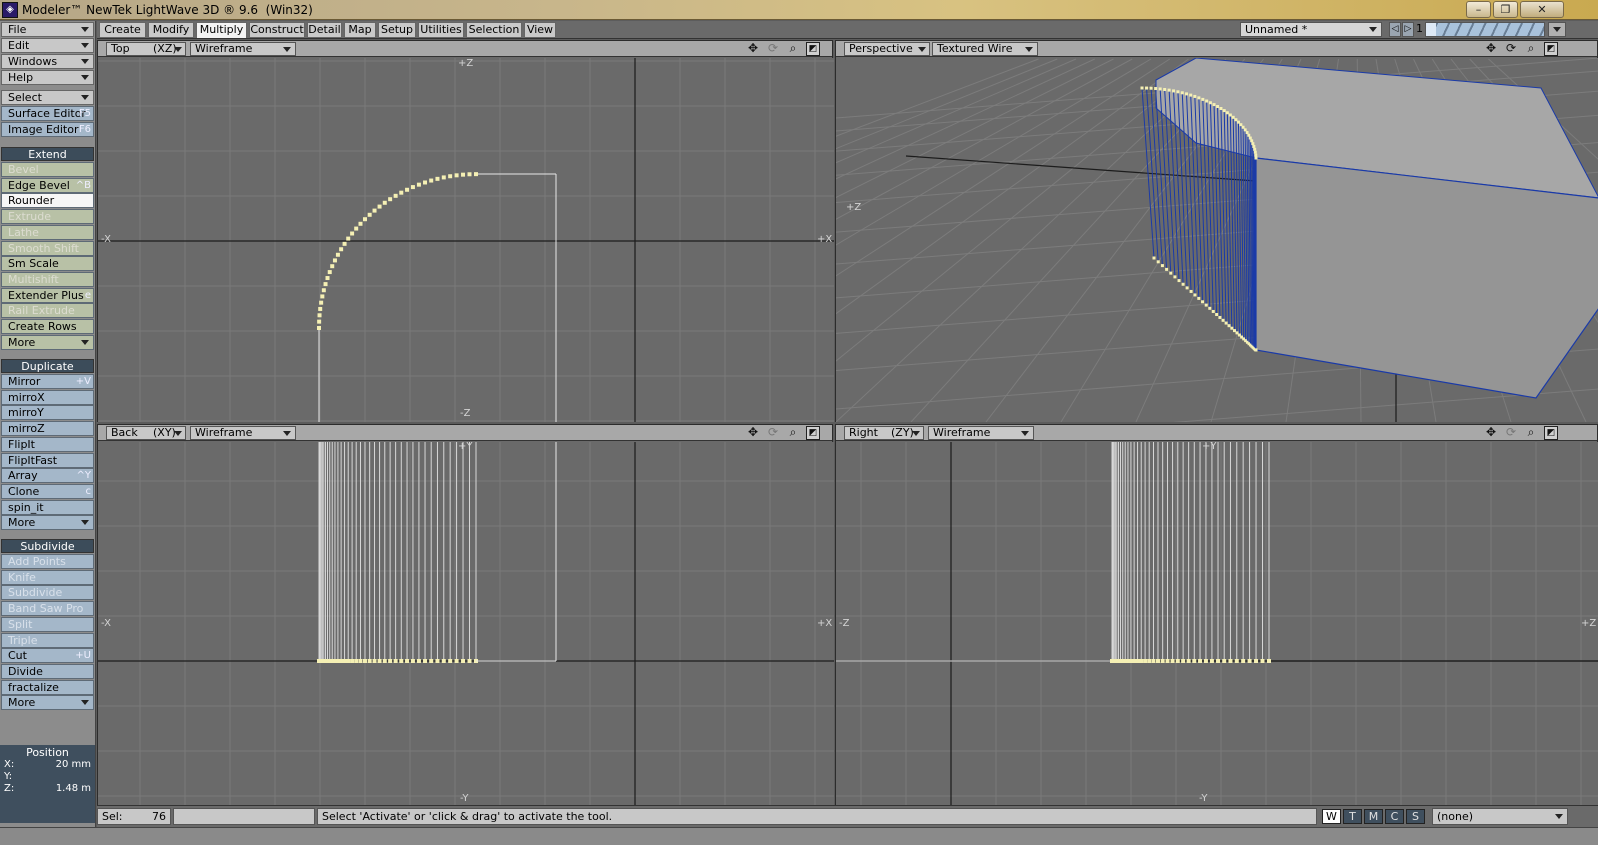  Describe the element at coordinates (8, 776) in the screenshot. I see `y-label: Y:` at that location.